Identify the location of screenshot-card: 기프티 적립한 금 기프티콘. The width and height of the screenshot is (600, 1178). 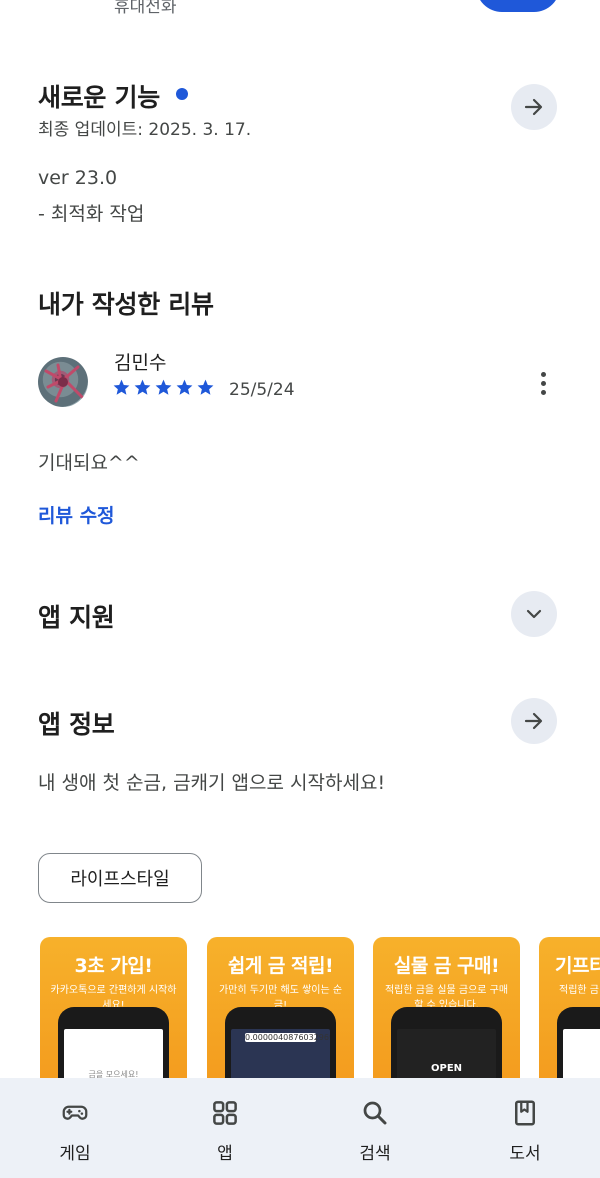
(569, 1007).